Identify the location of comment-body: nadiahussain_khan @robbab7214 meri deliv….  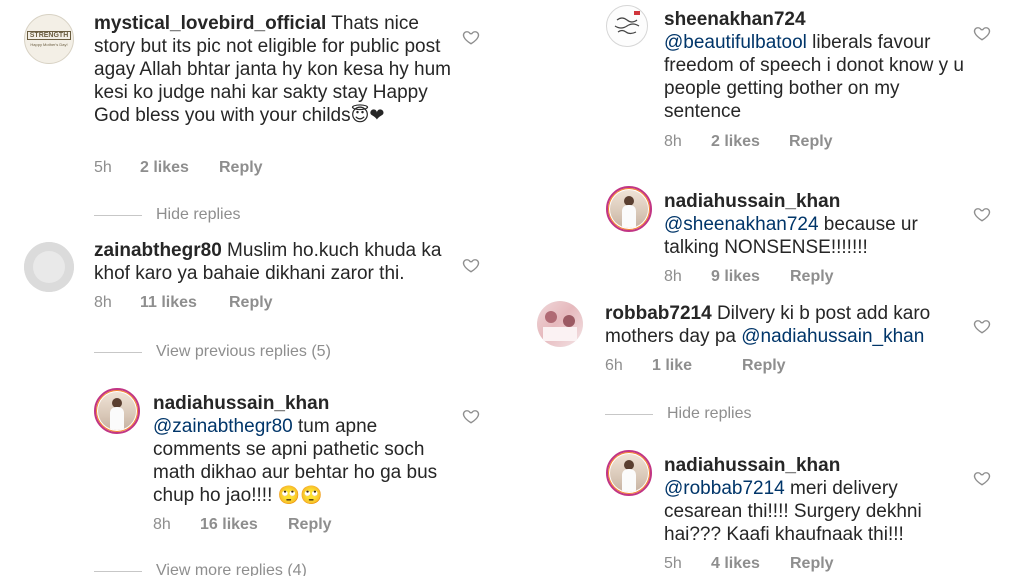
(814, 500).